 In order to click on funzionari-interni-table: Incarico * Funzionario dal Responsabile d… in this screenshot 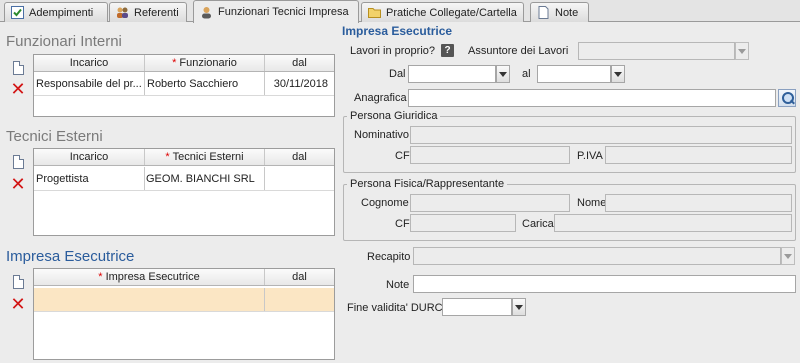, I will do `click(184, 85)`.